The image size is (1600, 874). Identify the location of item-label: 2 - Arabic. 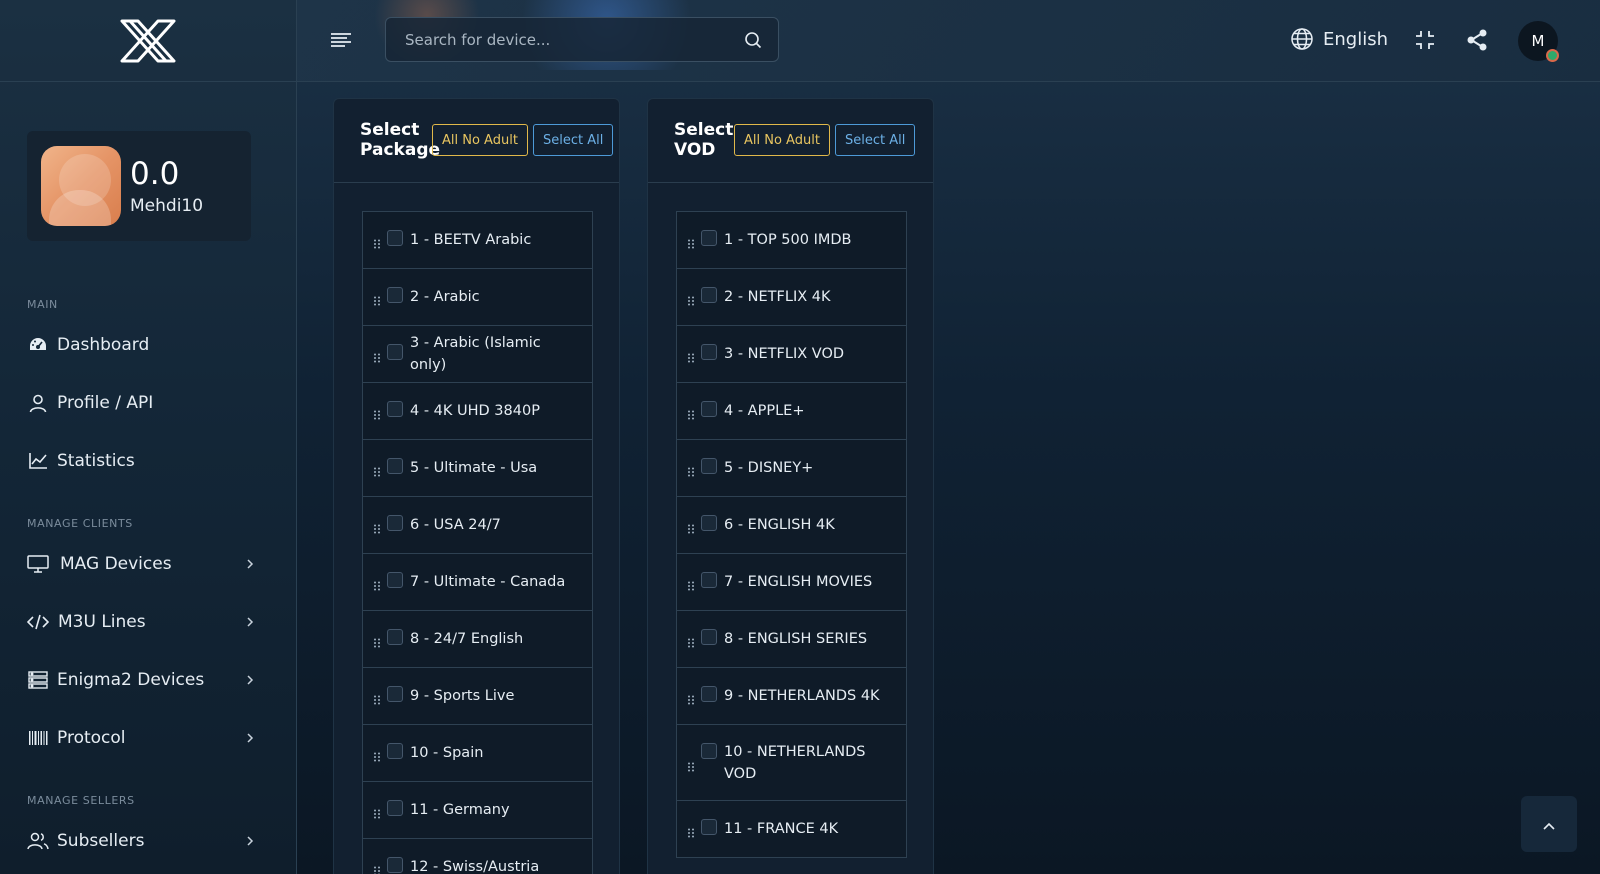
(445, 297).